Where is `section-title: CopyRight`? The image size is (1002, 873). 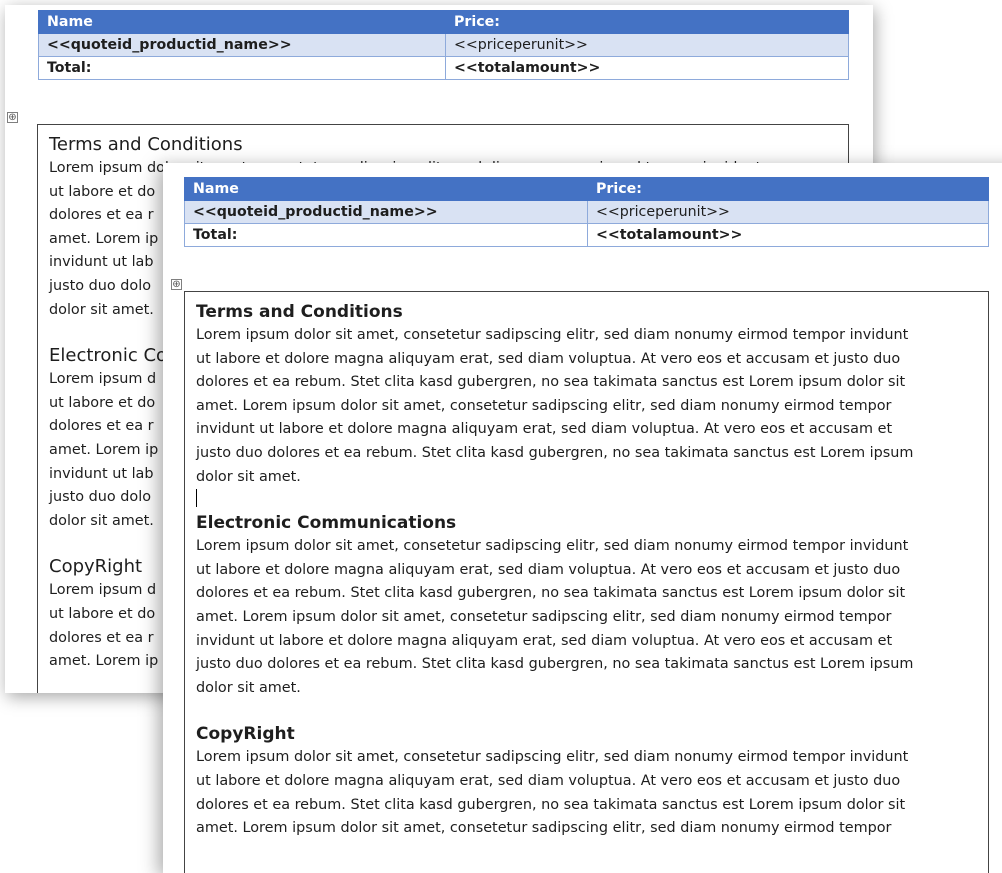
section-title: CopyRight is located at coordinates (245, 734).